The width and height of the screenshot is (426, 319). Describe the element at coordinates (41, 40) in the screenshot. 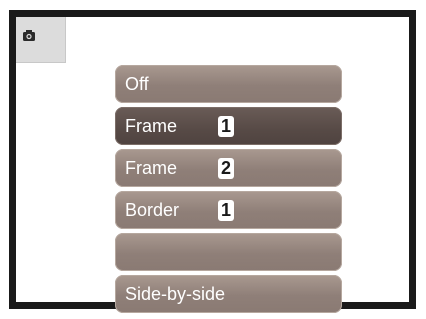

I see `mode-tab` at that location.